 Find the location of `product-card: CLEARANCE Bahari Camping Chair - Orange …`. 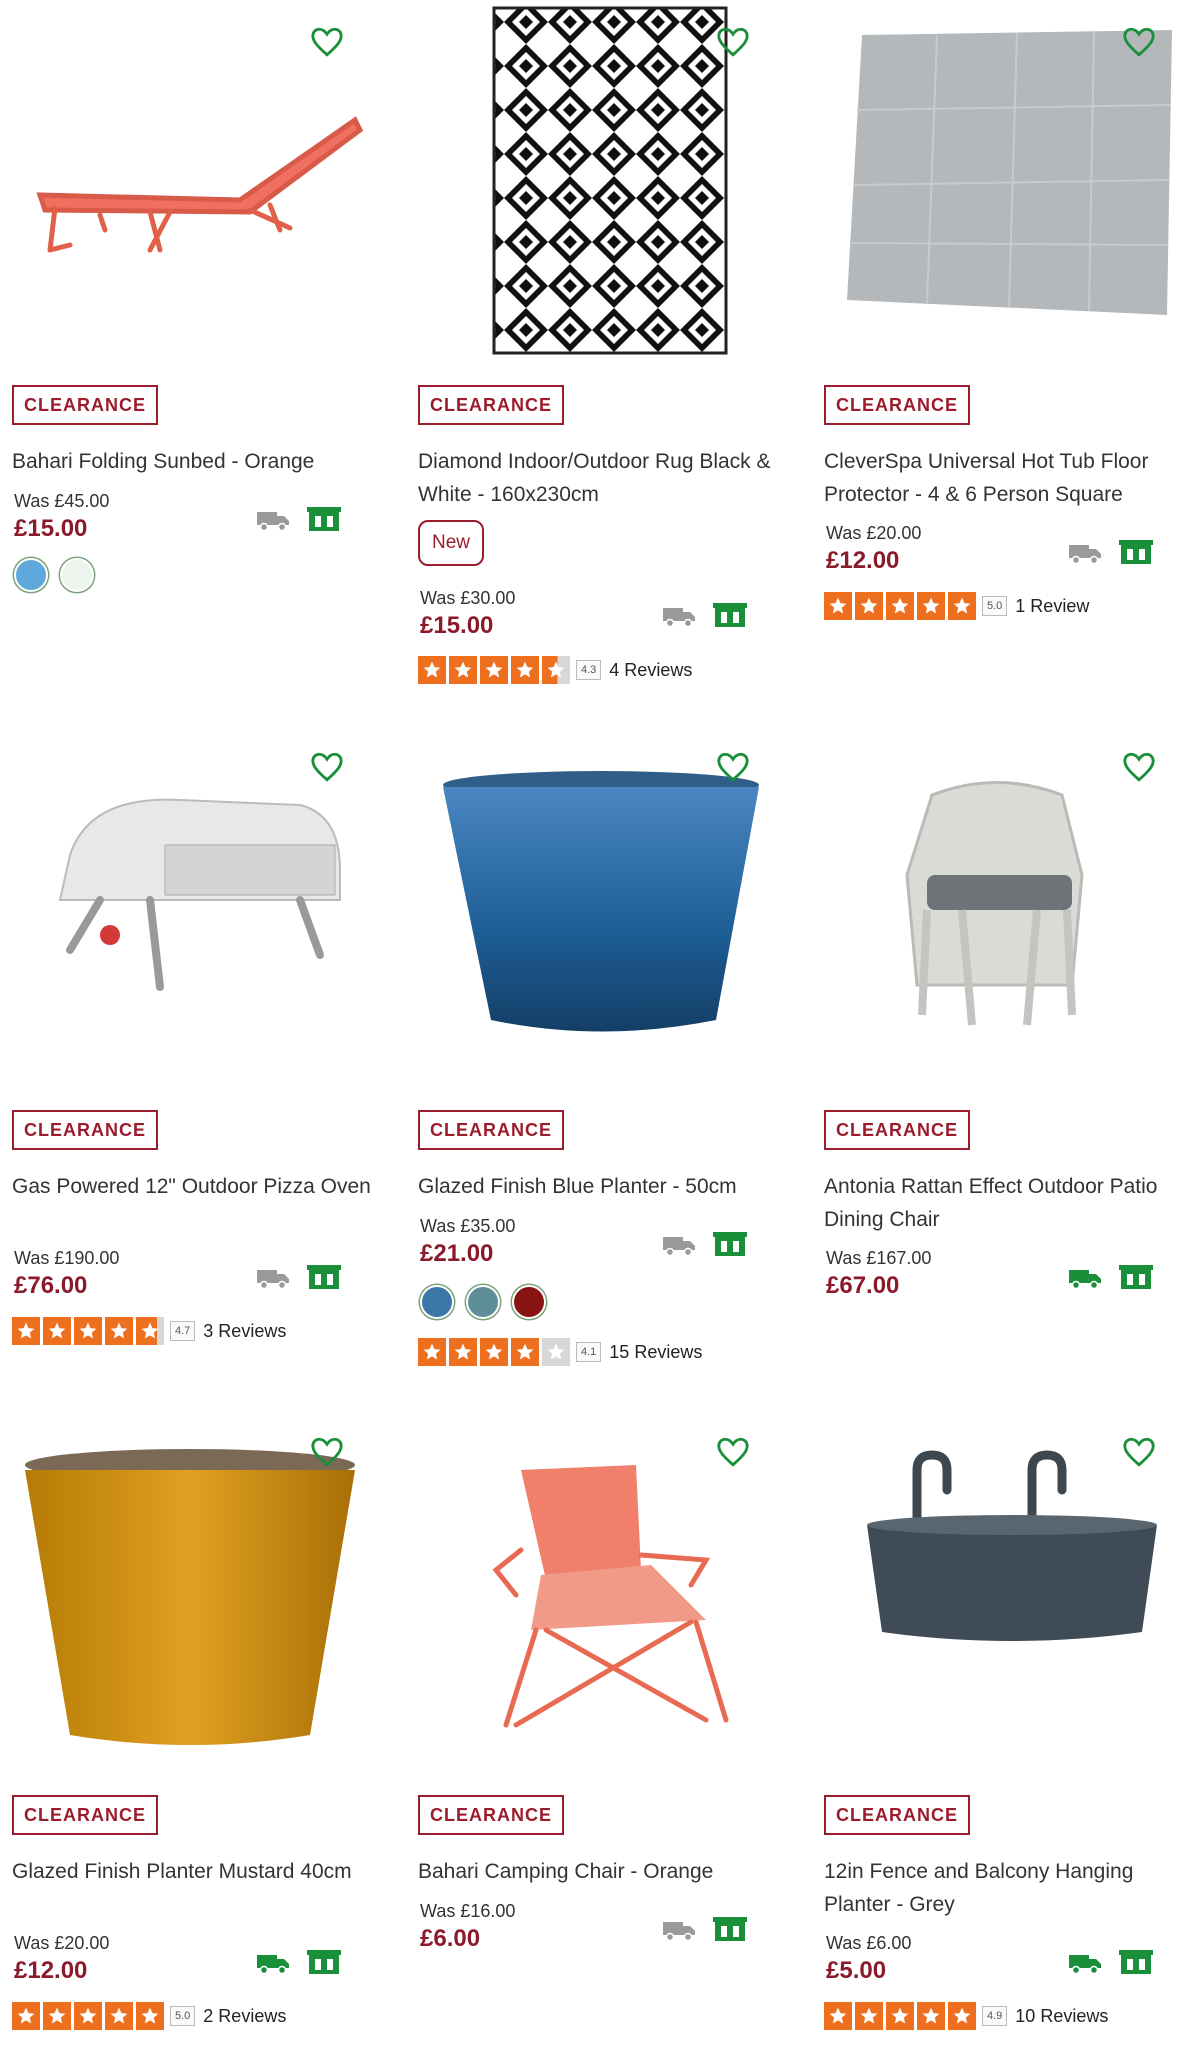

product-card: CLEARANCE Bahari Camping Chair - Orange … is located at coordinates (606, 1729).